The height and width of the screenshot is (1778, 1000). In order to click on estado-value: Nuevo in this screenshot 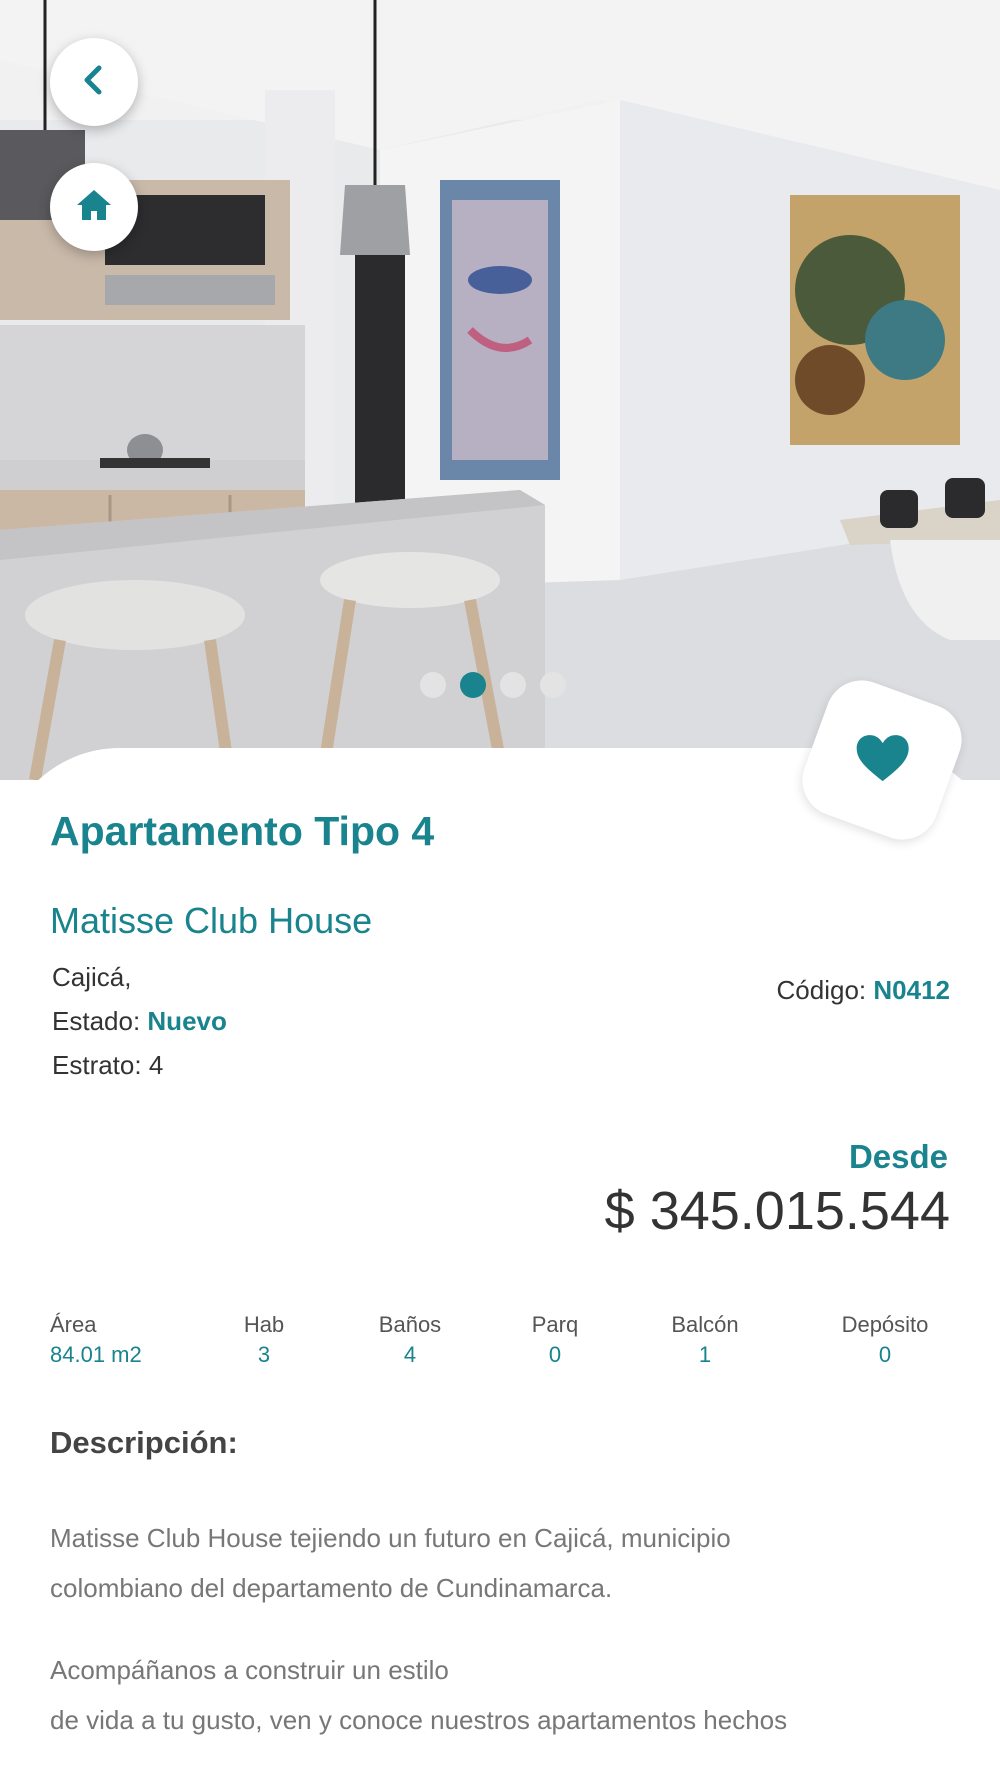, I will do `click(187, 1021)`.